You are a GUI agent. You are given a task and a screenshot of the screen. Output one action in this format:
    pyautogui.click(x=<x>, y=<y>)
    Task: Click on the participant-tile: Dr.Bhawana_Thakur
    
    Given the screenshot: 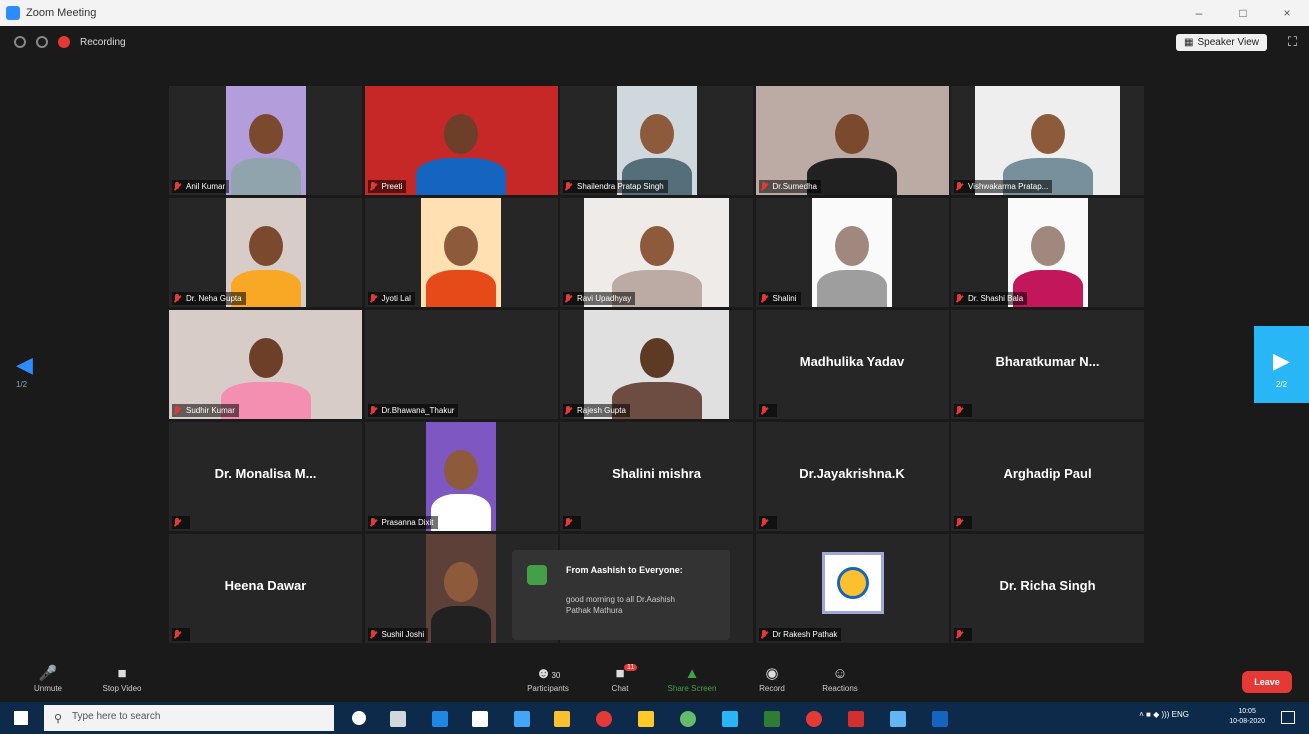 What is the action you would take?
    pyautogui.click(x=461, y=364)
    